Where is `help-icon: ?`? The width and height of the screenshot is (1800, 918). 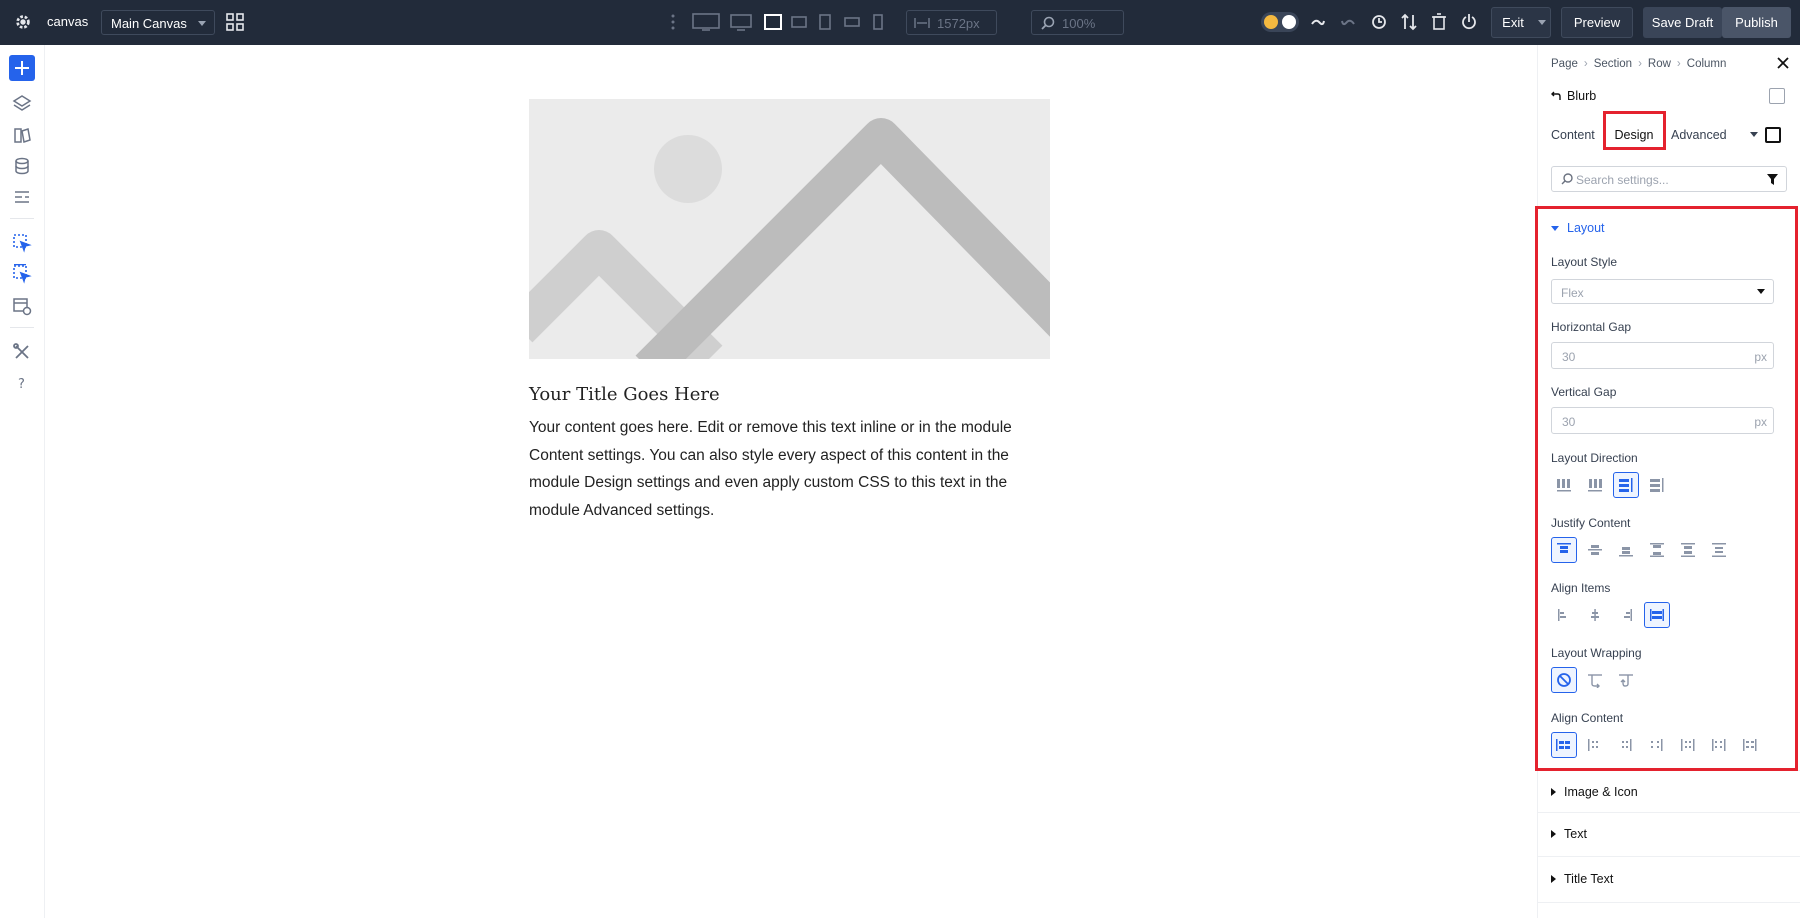
help-icon: ? is located at coordinates (22, 383).